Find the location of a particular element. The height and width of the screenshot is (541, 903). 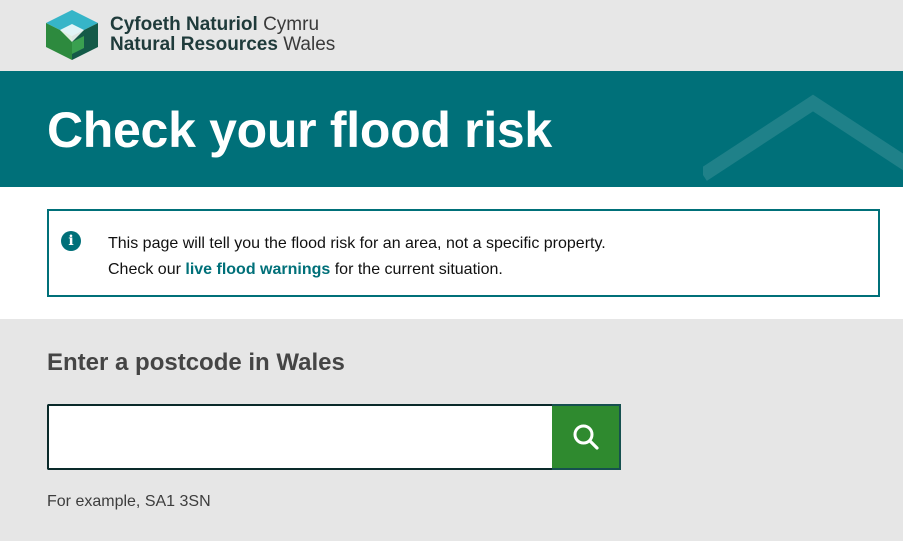

notice-line2-suffix: for the current situation. is located at coordinates (418, 269).